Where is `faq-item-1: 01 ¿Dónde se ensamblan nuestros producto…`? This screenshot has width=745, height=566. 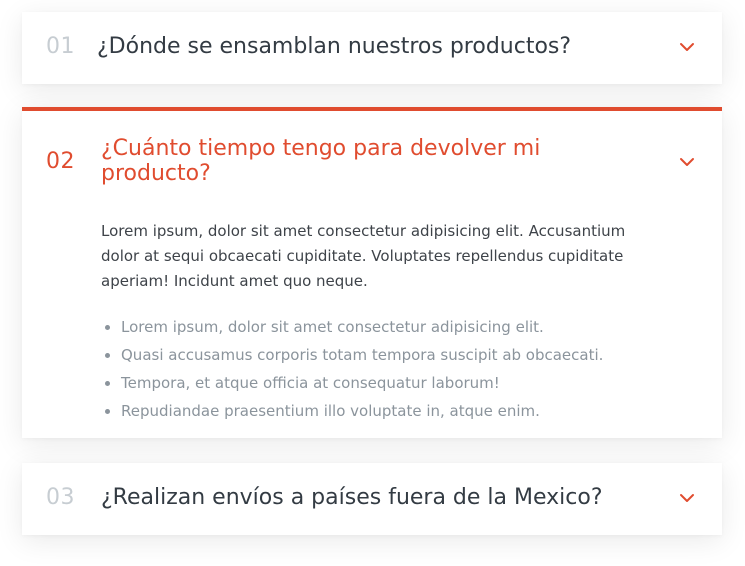 faq-item-1: 01 ¿Dónde se ensamblan nuestros producto… is located at coordinates (372, 48).